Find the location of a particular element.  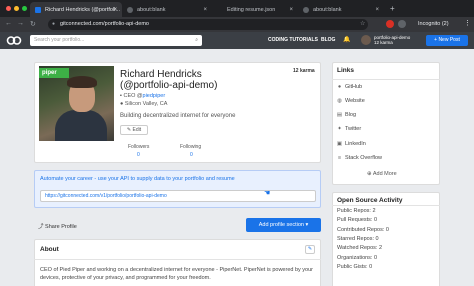

followers-count: 0 is located at coordinates (138, 155).